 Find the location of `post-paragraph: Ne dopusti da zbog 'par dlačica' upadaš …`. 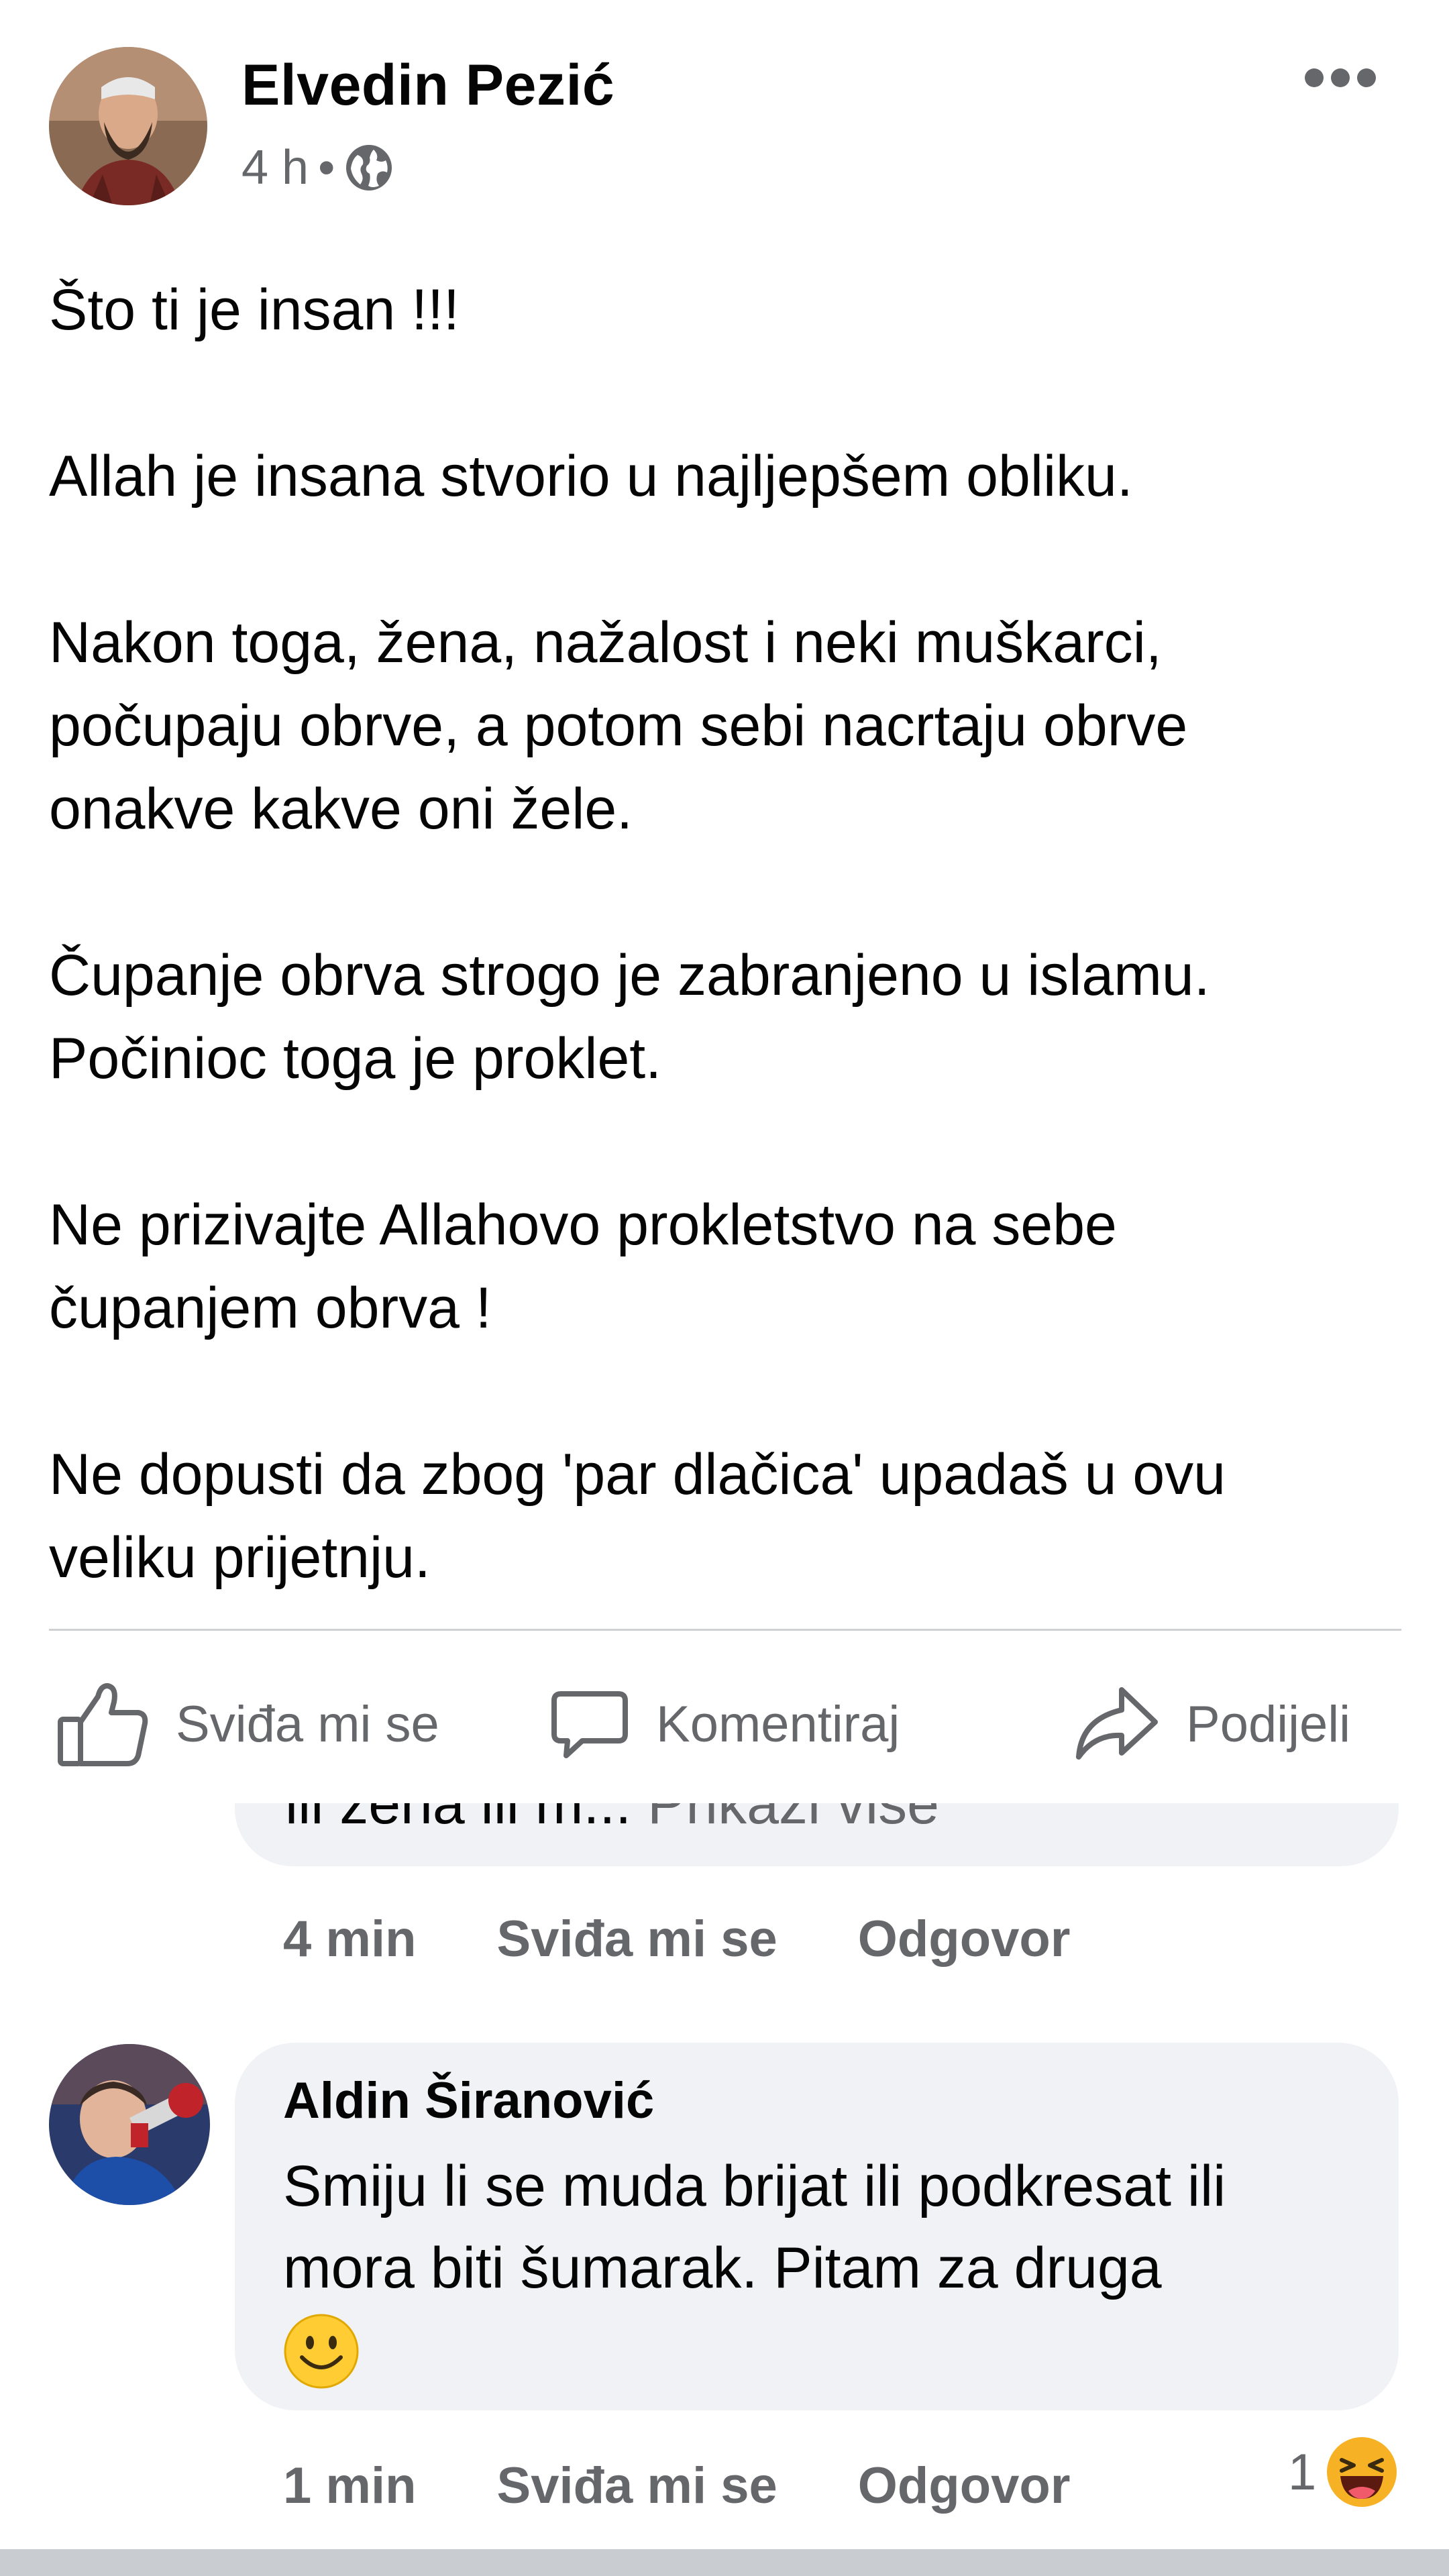

post-paragraph: Ne dopusti da zbog 'par dlačica' upadaš … is located at coordinates (637, 1516).